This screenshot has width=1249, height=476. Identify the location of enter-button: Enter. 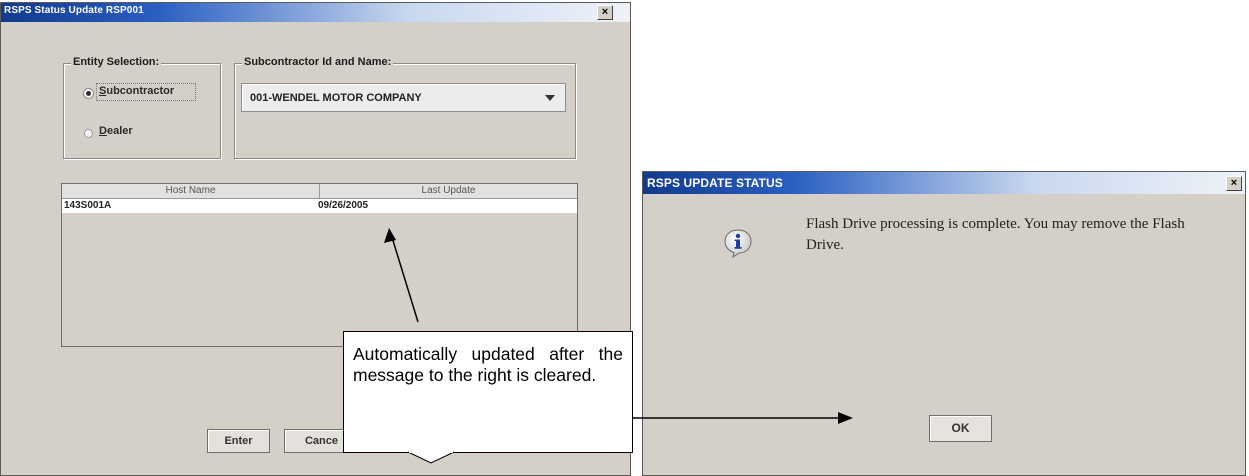
(238, 441).